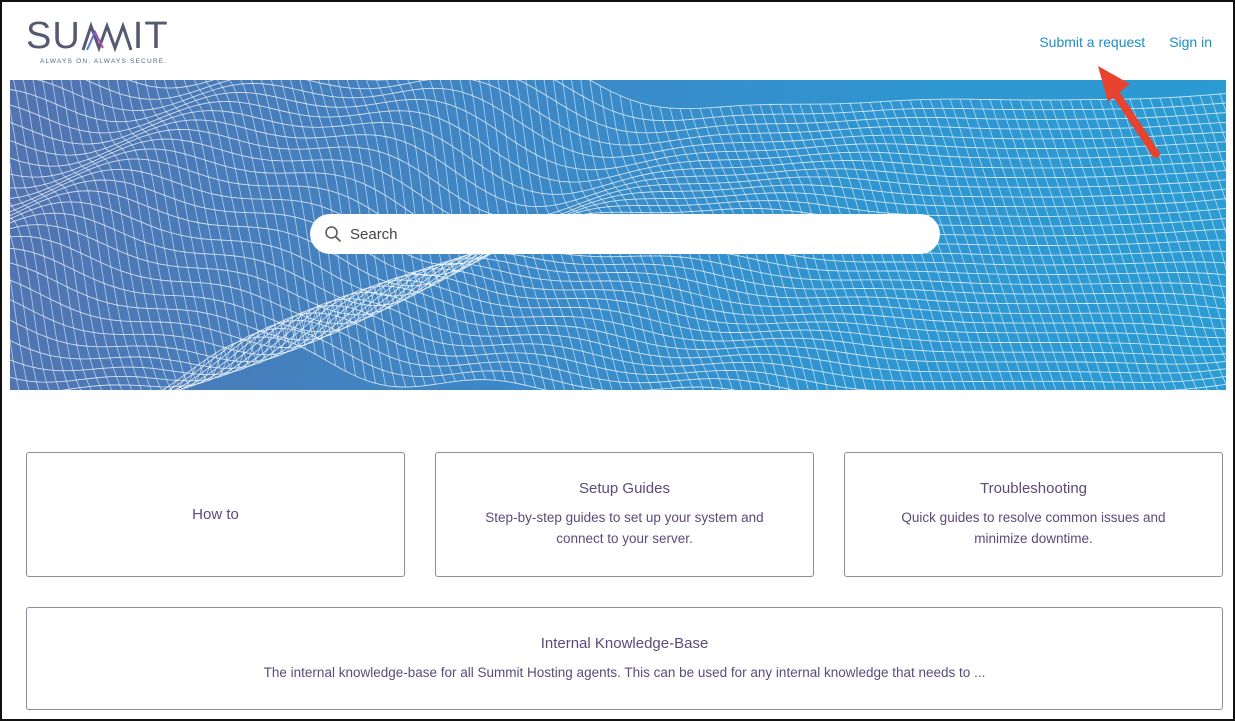  I want to click on category-title: Troubleshooting, so click(1033, 488).